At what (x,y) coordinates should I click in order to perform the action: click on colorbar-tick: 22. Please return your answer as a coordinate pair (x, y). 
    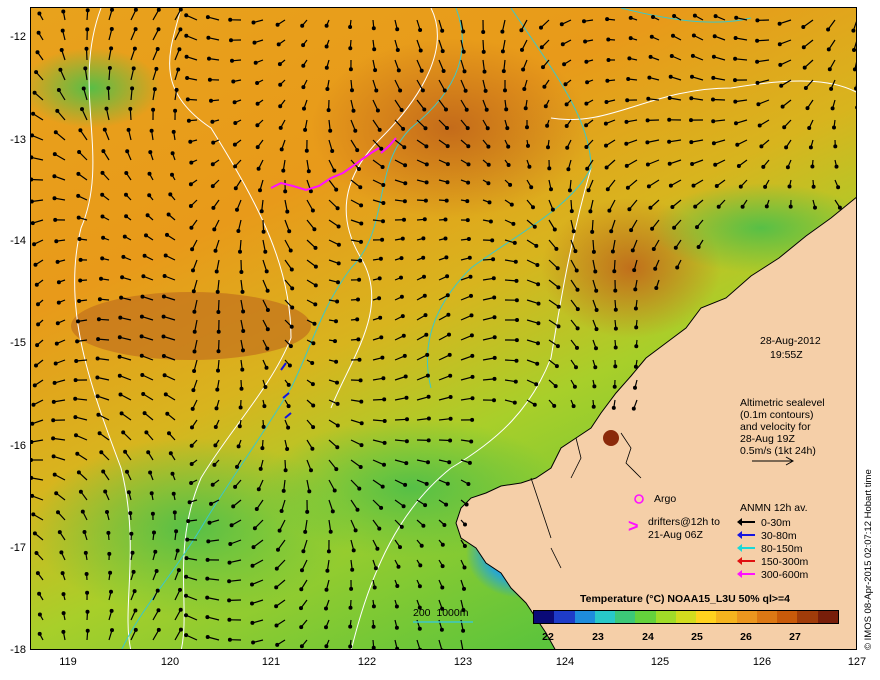
    Looking at the image, I should click on (548, 637).